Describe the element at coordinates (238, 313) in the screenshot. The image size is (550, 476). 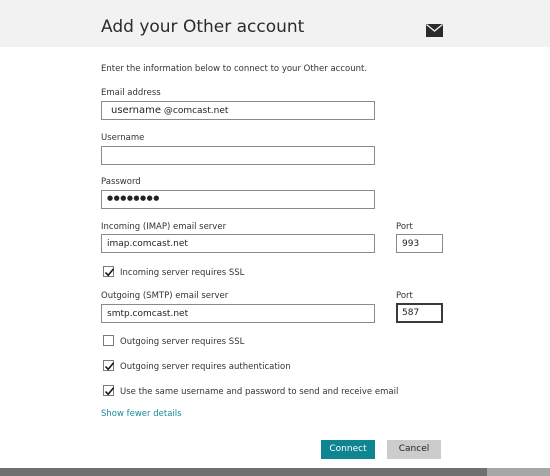
I see `outgoing-server-field` at that location.